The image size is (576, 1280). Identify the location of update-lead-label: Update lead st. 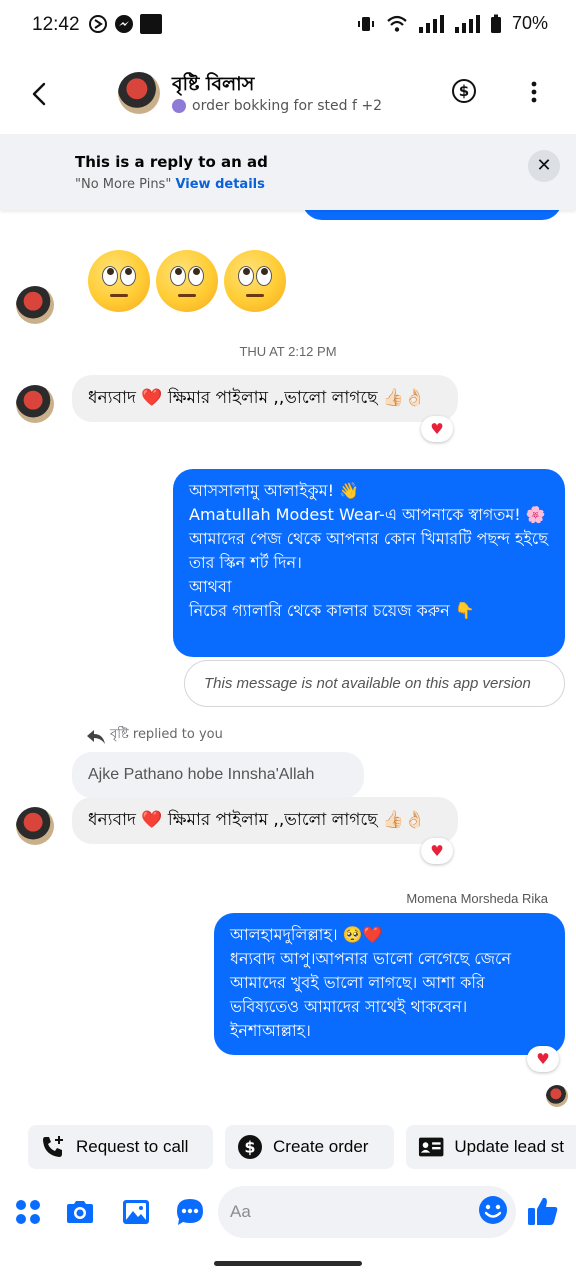
(509, 1146).